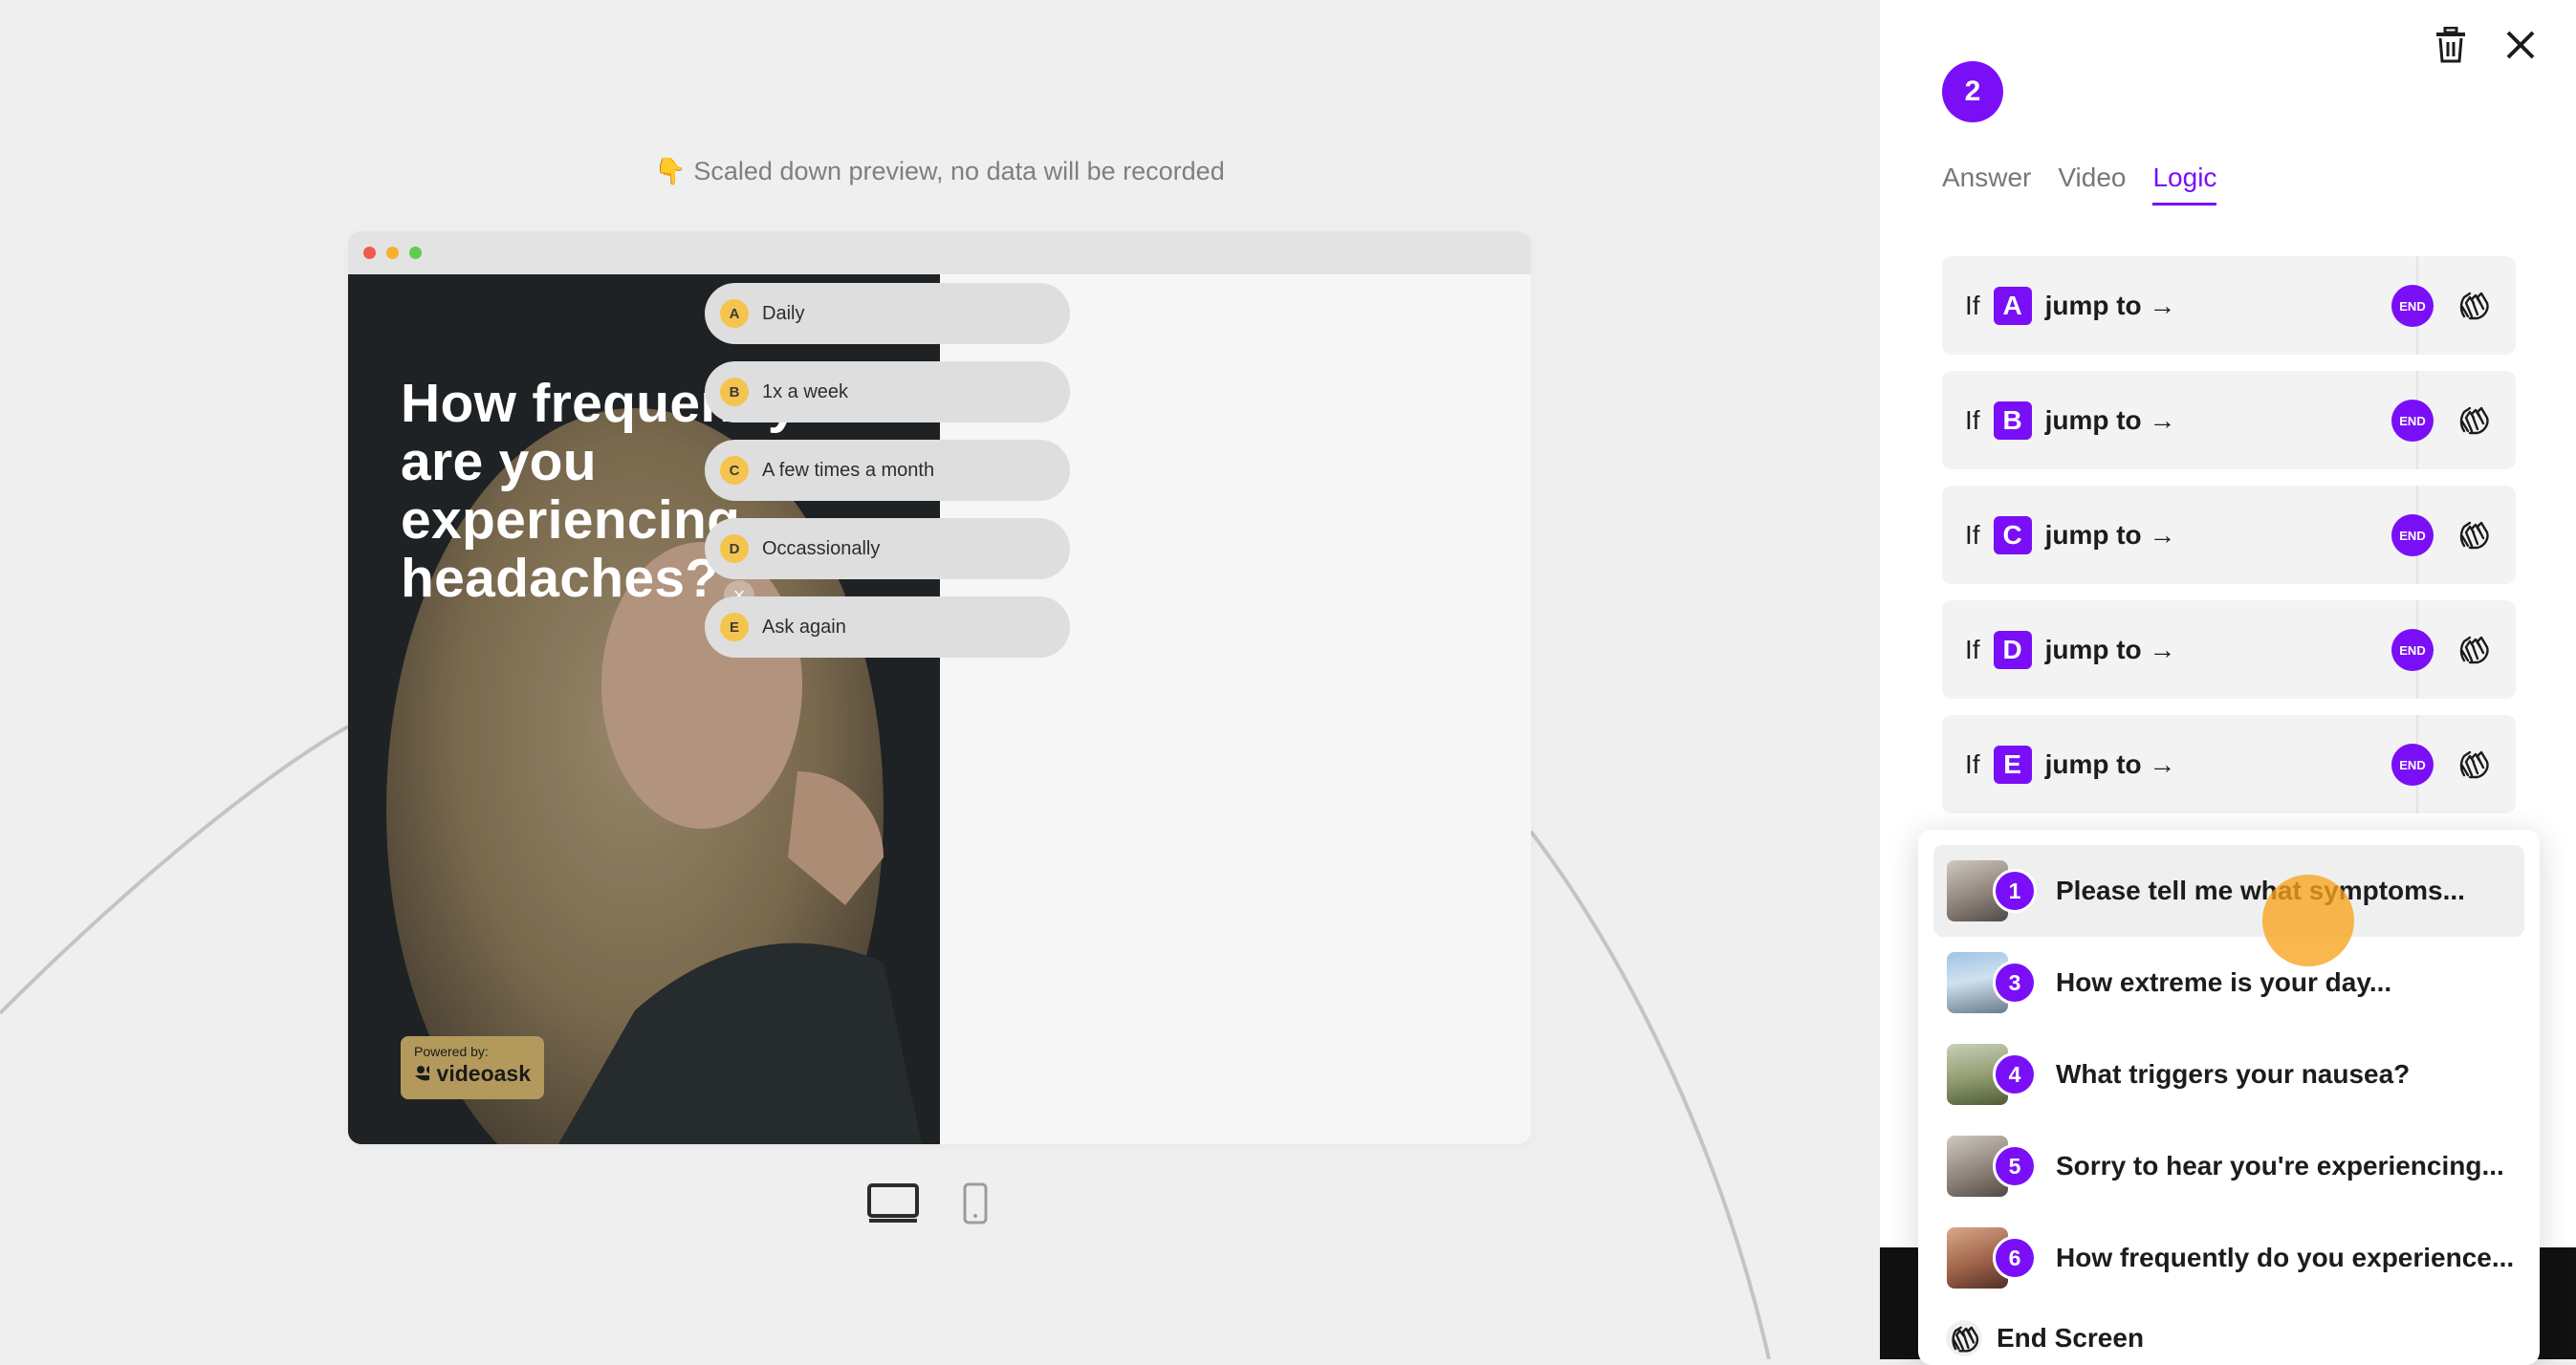 This screenshot has width=2576, height=1365. I want to click on step-number: 1, so click(2015, 891).